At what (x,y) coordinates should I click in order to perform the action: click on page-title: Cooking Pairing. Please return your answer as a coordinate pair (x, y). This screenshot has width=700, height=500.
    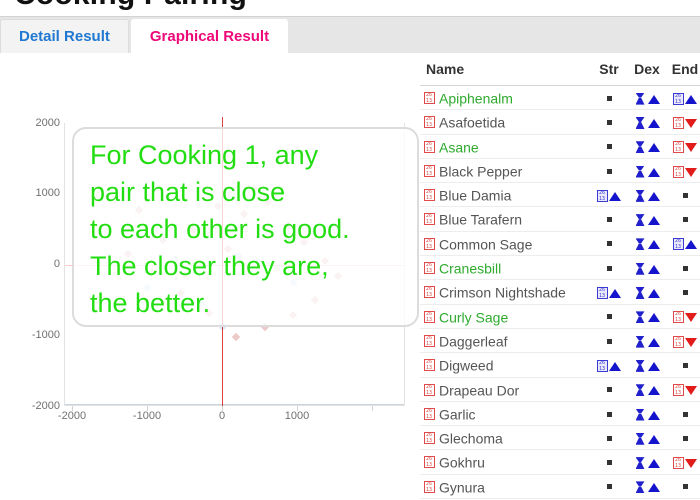
    Looking at the image, I should click on (130, 6).